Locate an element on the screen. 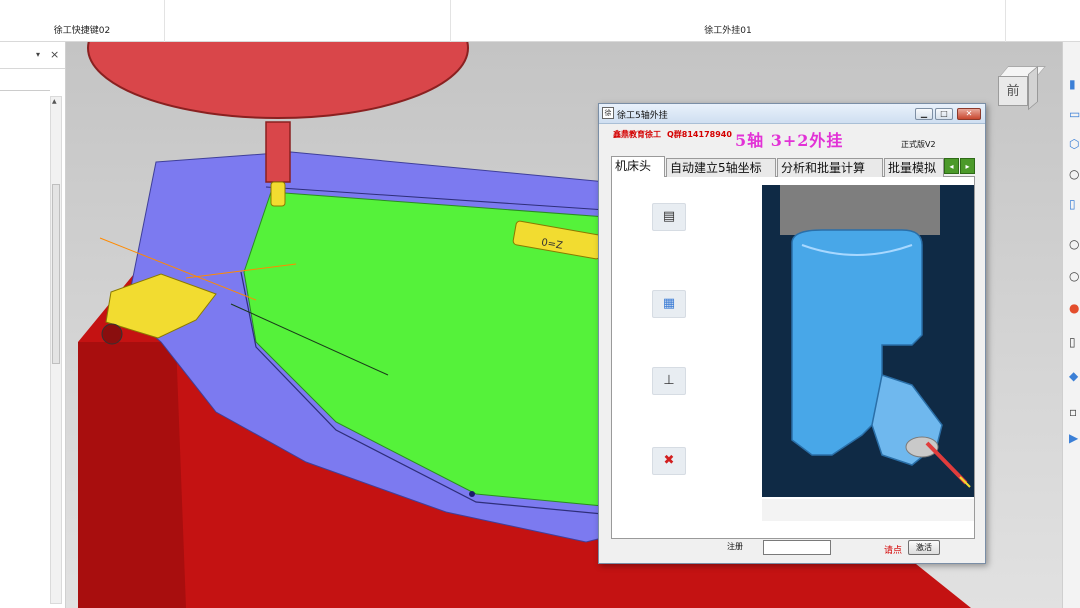 The image size is (1080, 608). dialog-tab-bar: 机床头 自动建立5轴坐标 分析和批量计算 批量模拟 ◂ ▸ is located at coordinates (793, 167).